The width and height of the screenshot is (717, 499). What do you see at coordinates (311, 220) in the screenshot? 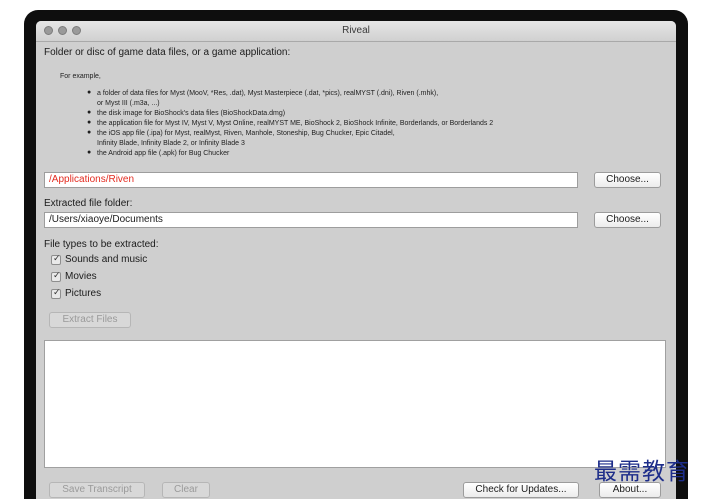
I see `output-path-field: /Users/xiaoye/Documents` at bounding box center [311, 220].